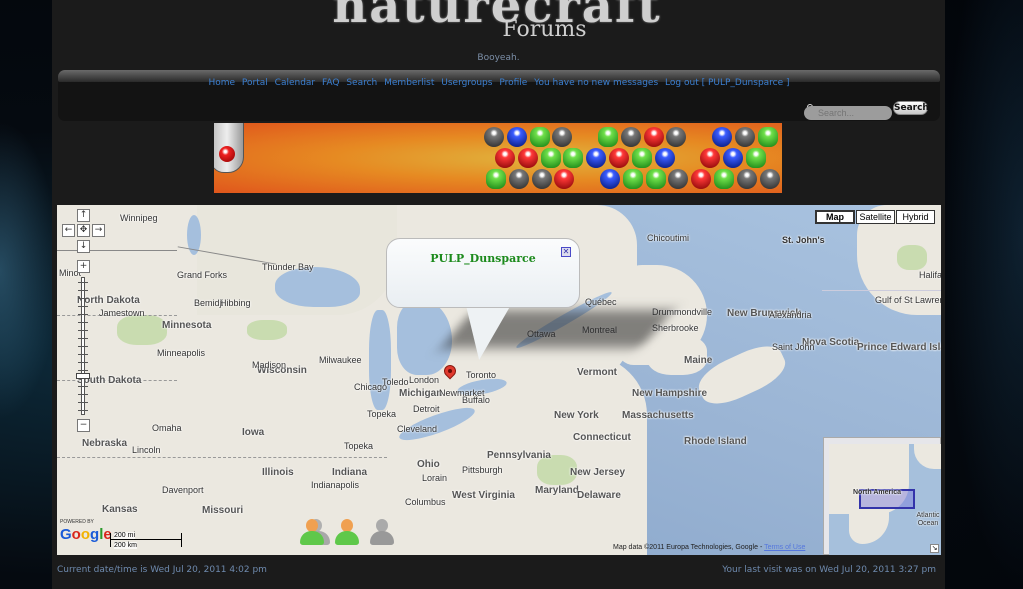  What do you see at coordinates (83, 376) in the screenshot?
I see `zoom-slider-handle` at bounding box center [83, 376].